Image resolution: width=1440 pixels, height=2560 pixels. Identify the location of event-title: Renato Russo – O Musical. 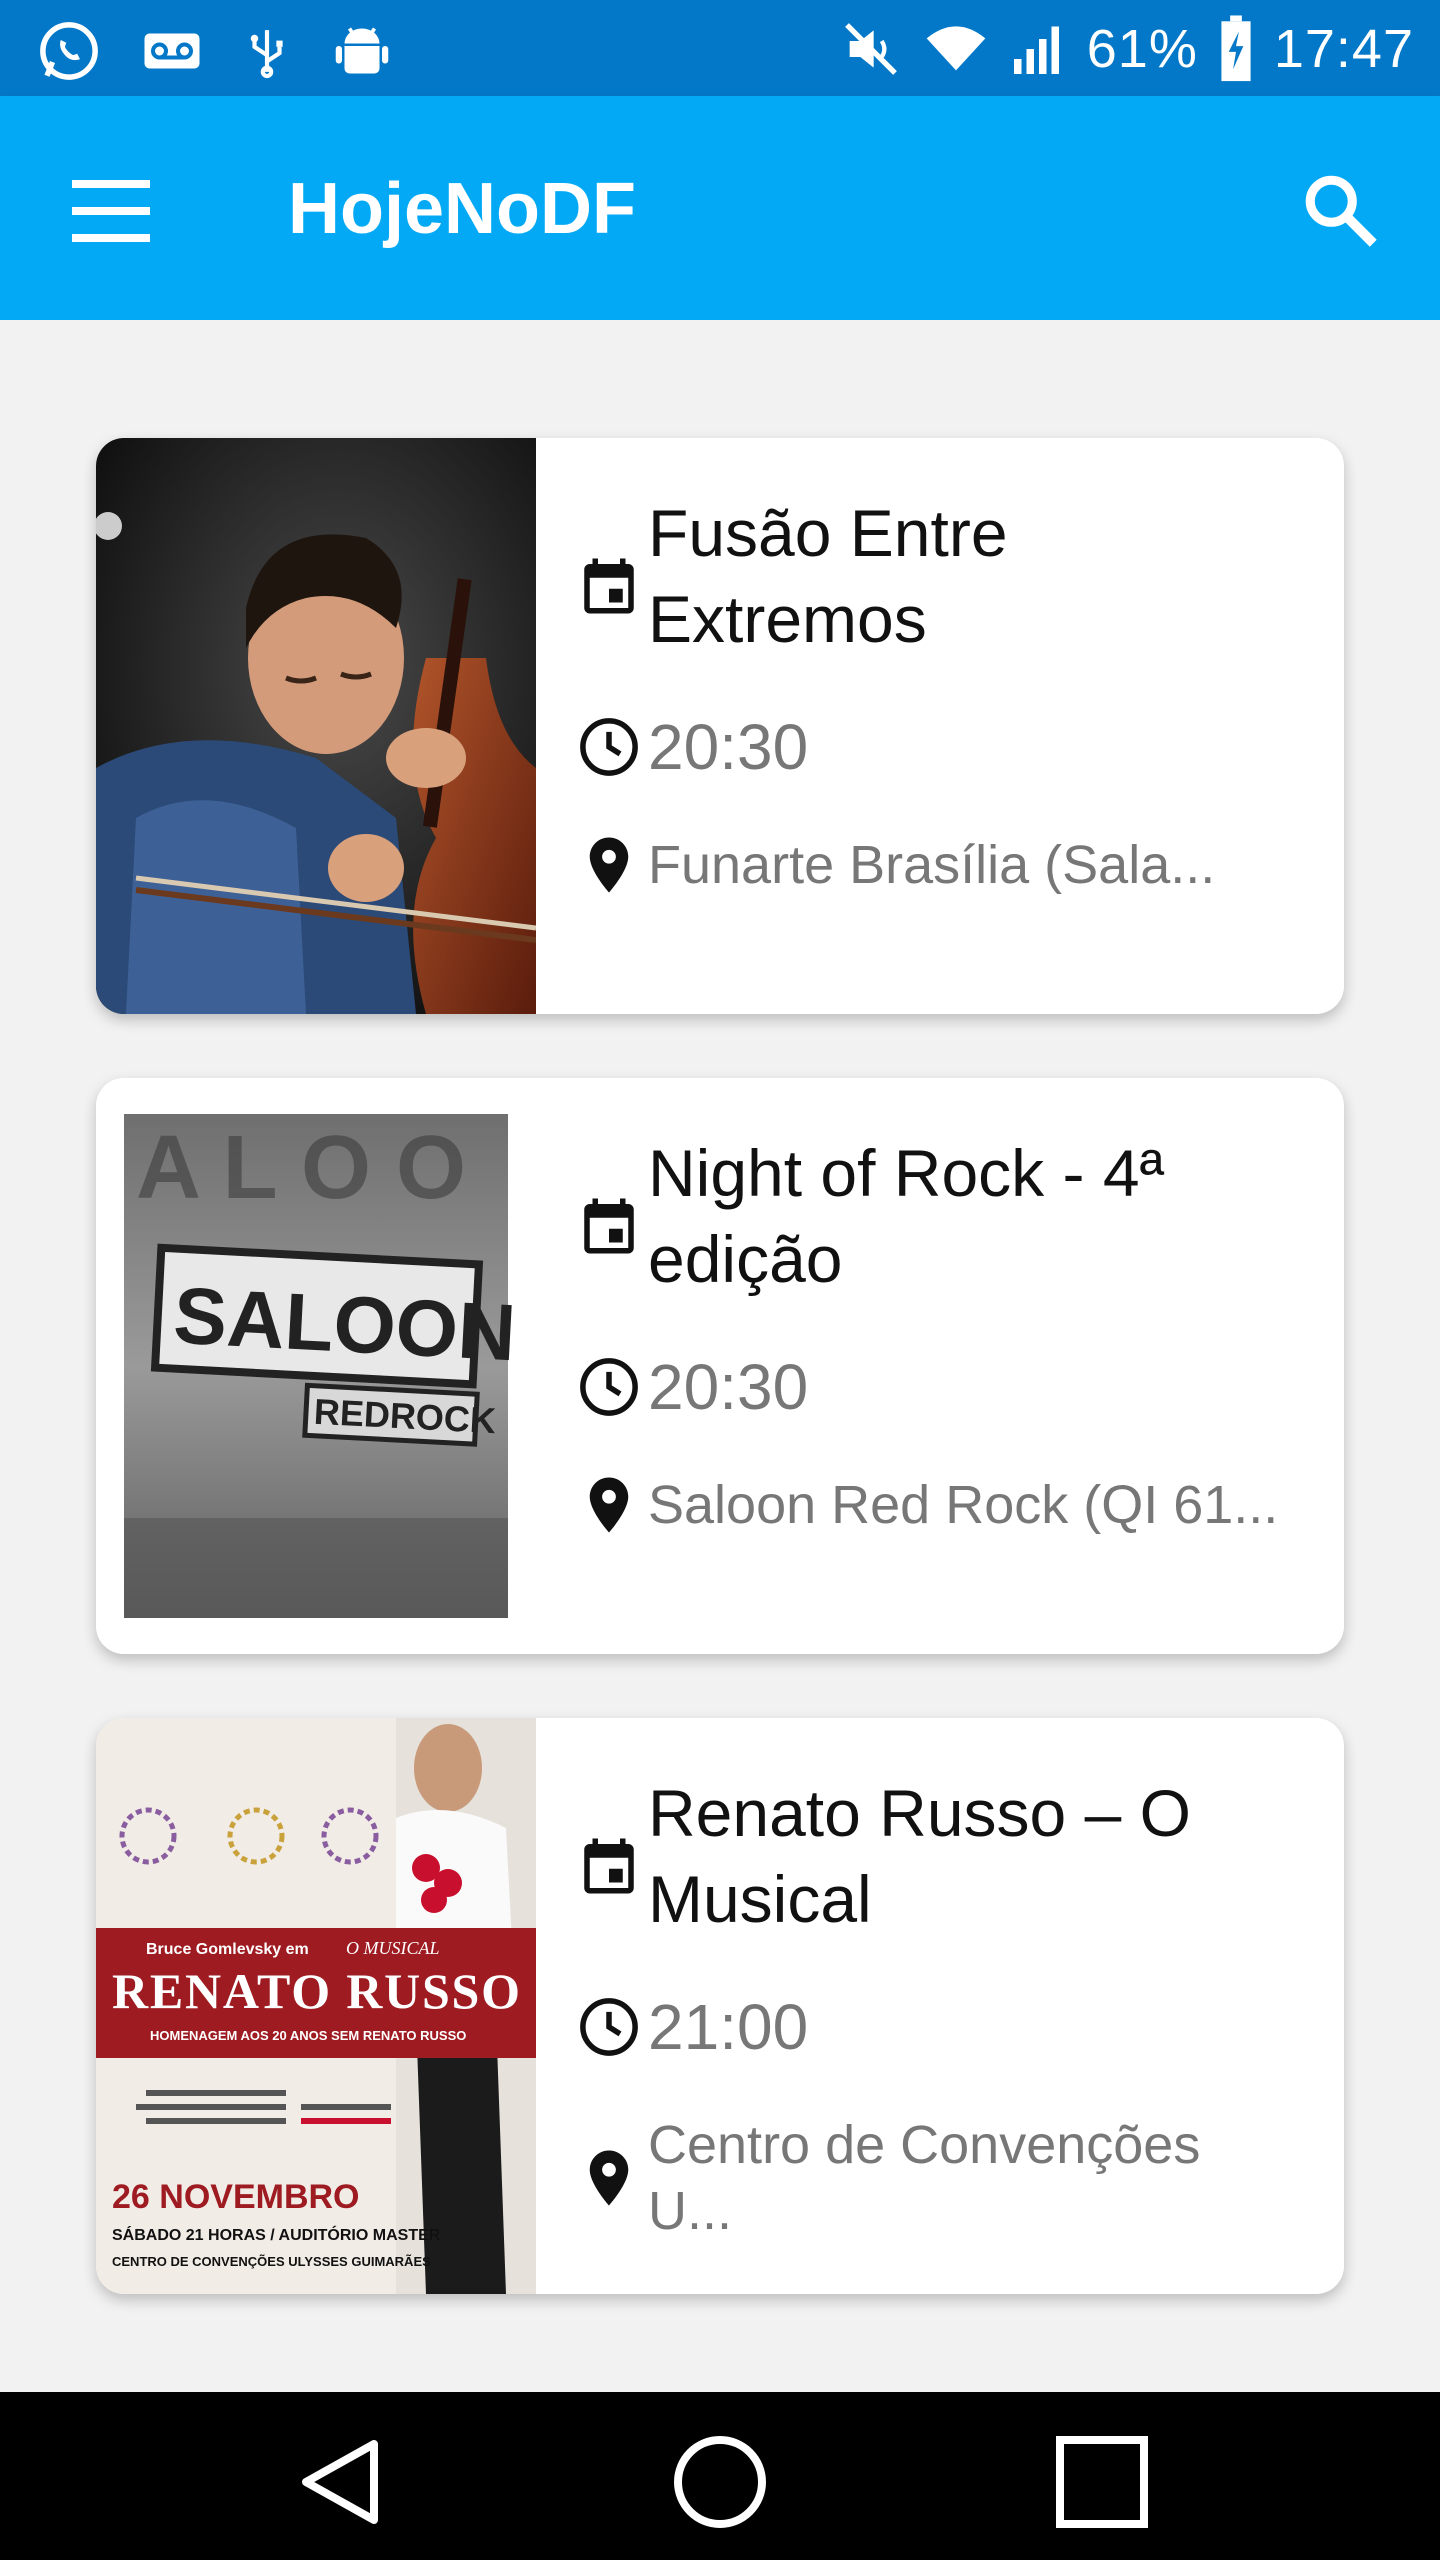
(919, 1856).